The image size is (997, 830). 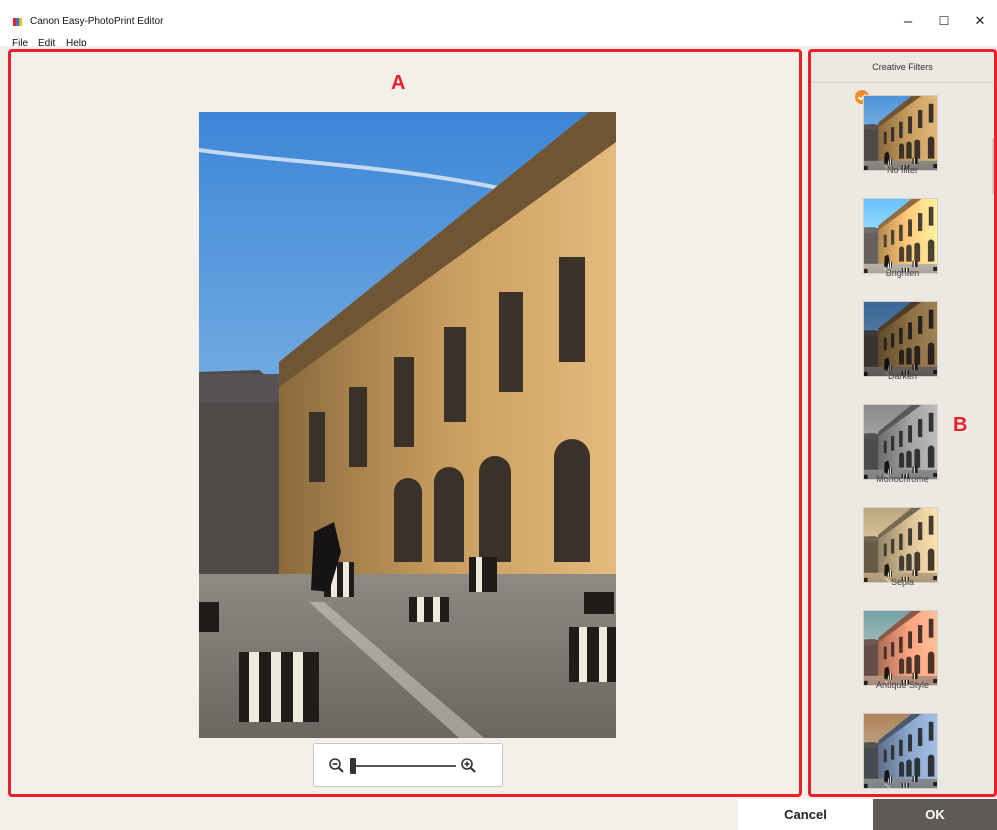 I want to click on filter-label: Darken, so click(x=902, y=376).